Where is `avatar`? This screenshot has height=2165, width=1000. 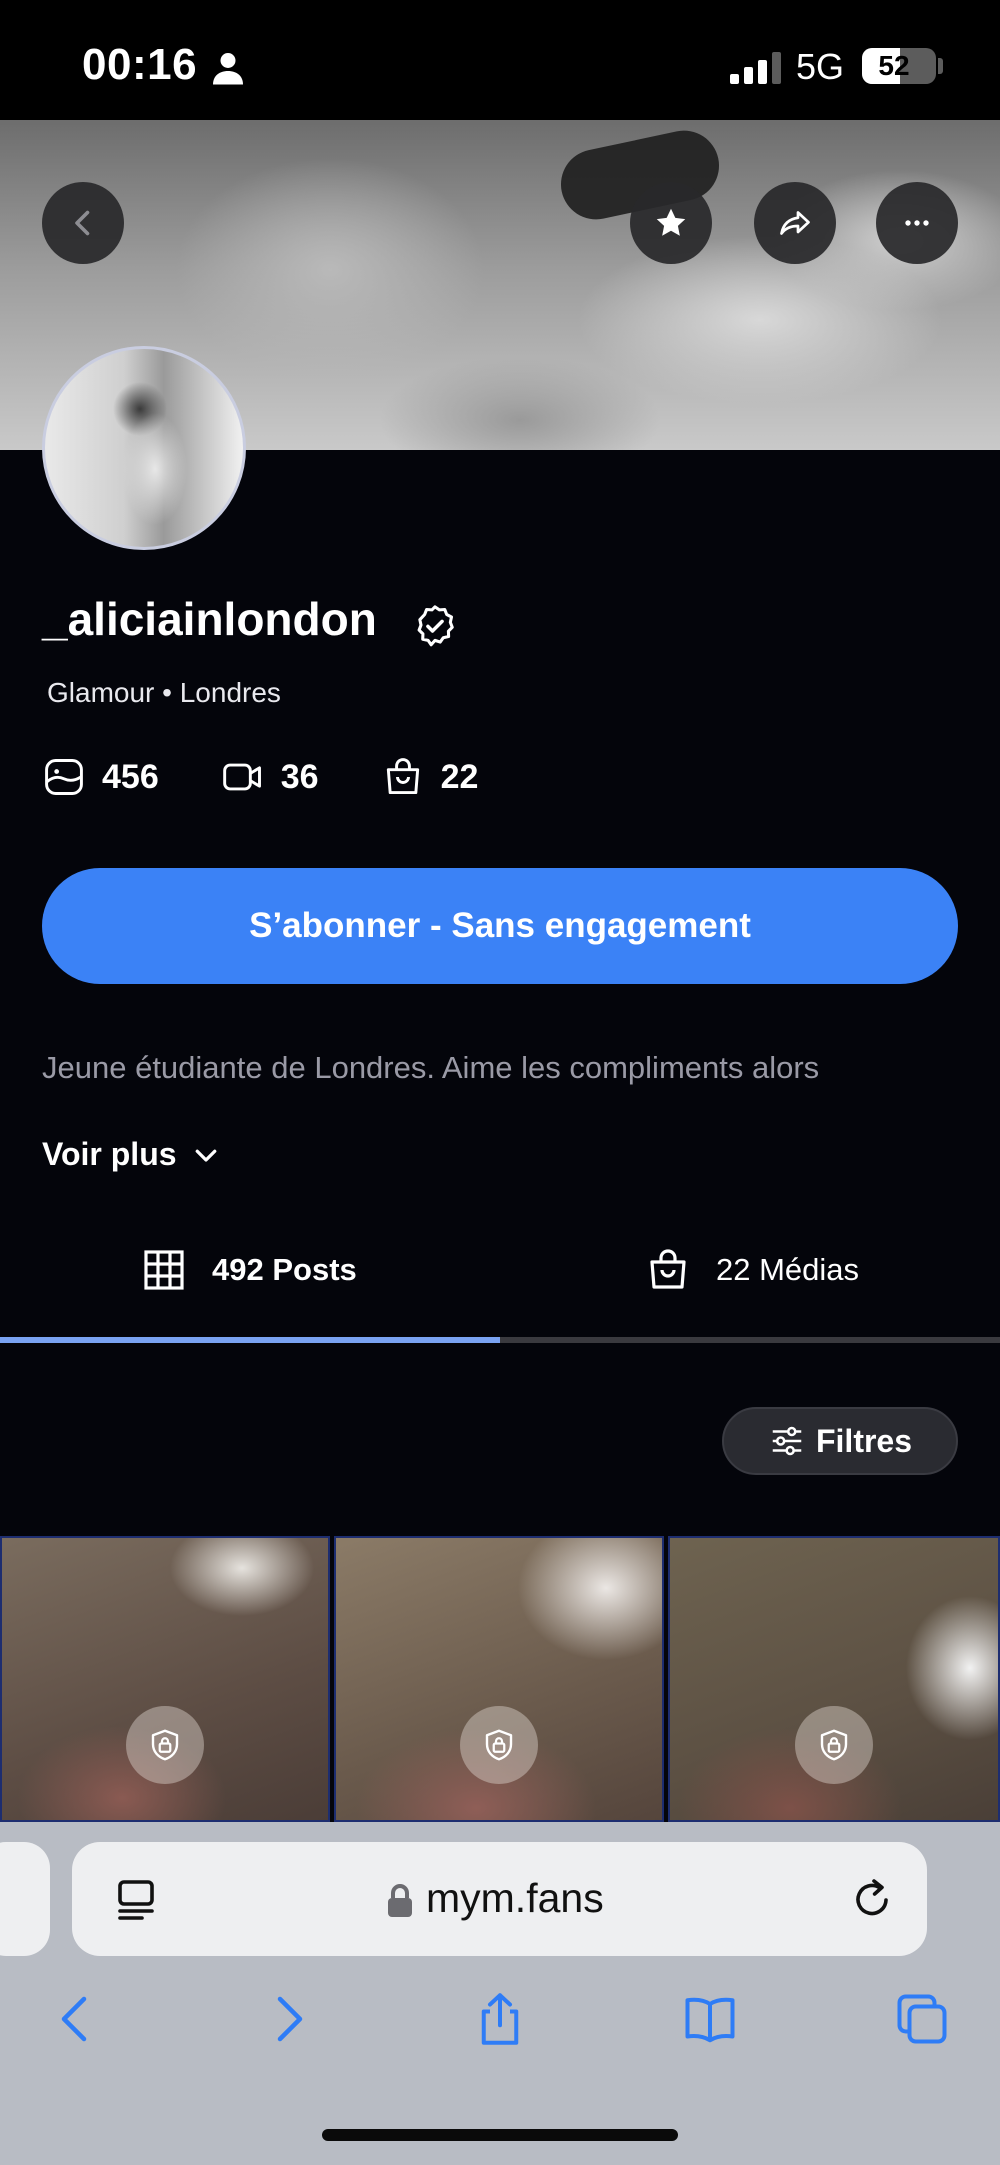
avatar is located at coordinates (144, 448).